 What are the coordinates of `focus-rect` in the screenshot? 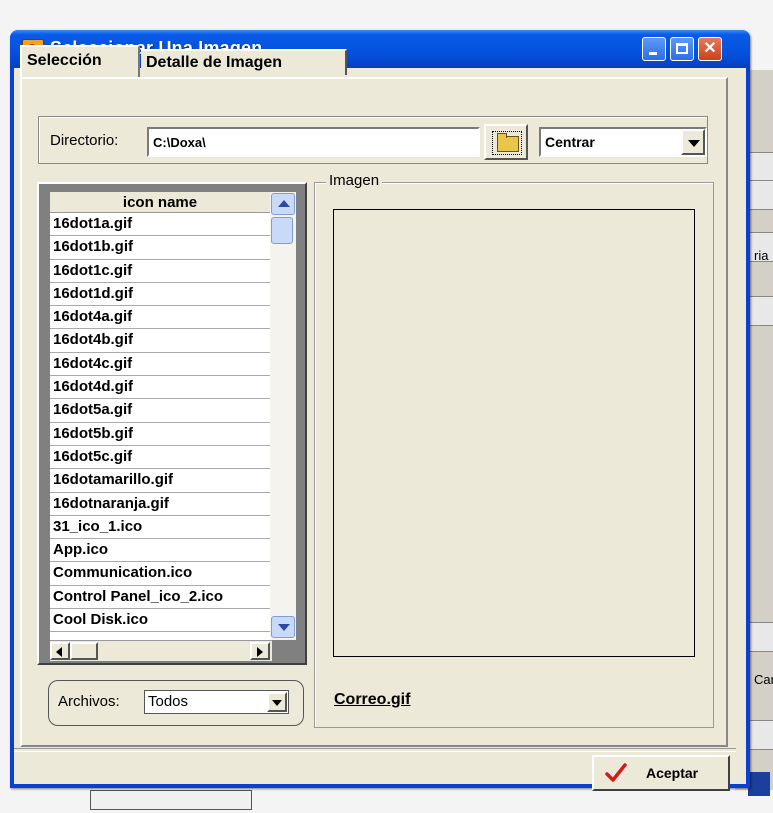 It's located at (507, 143).